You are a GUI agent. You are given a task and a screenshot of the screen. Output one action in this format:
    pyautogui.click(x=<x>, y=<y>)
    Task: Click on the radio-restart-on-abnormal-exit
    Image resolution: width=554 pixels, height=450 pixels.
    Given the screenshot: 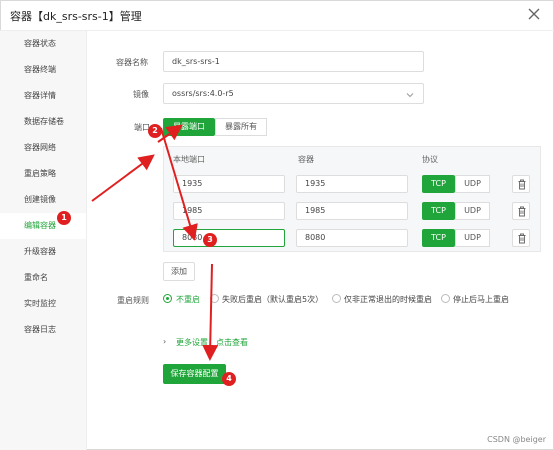 What is the action you would take?
    pyautogui.click(x=336, y=298)
    